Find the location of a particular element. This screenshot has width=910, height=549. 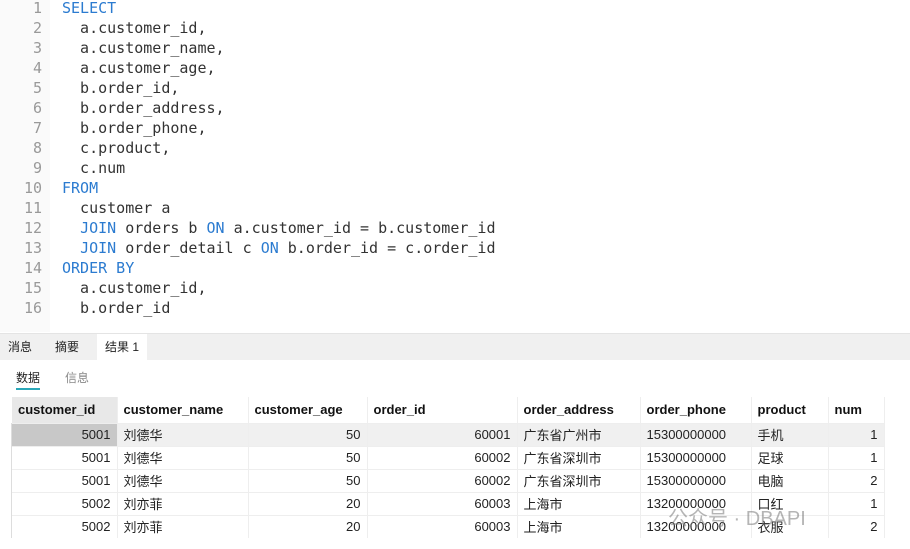

code-line: 10 FROM is located at coordinates (49, 188).